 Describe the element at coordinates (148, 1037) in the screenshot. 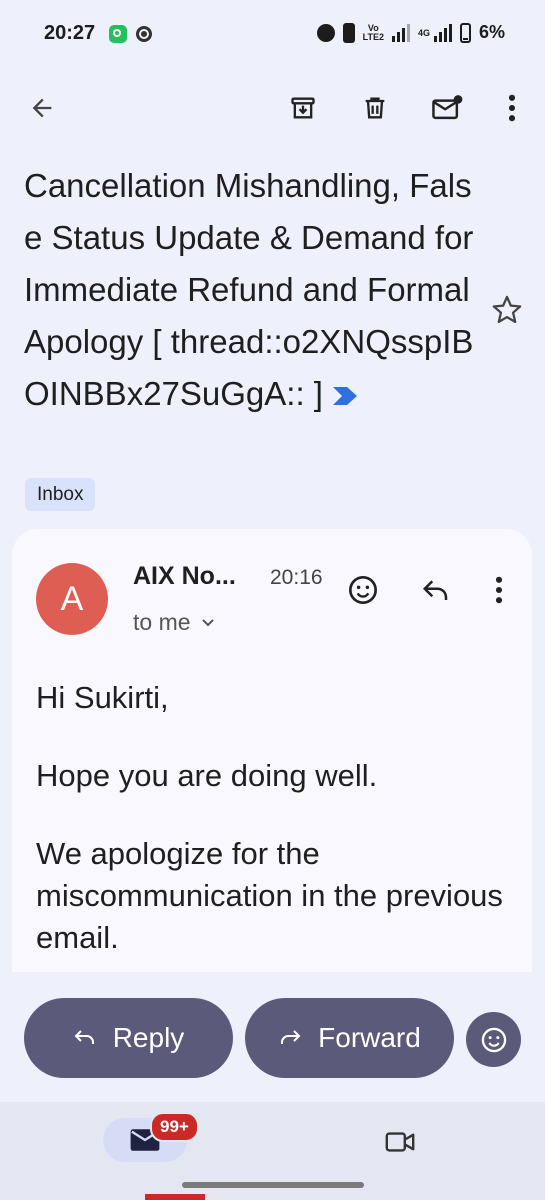

I see `reply-label: Reply` at that location.